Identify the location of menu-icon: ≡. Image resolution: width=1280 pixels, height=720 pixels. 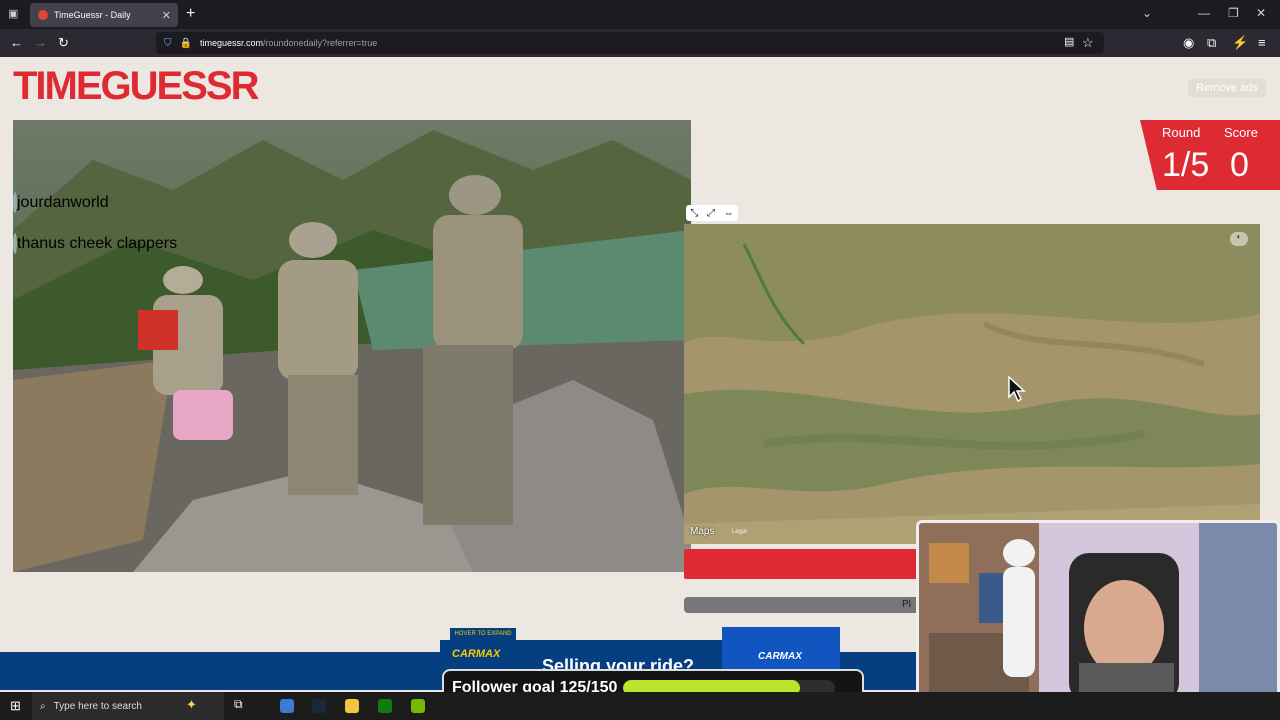
(1262, 42).